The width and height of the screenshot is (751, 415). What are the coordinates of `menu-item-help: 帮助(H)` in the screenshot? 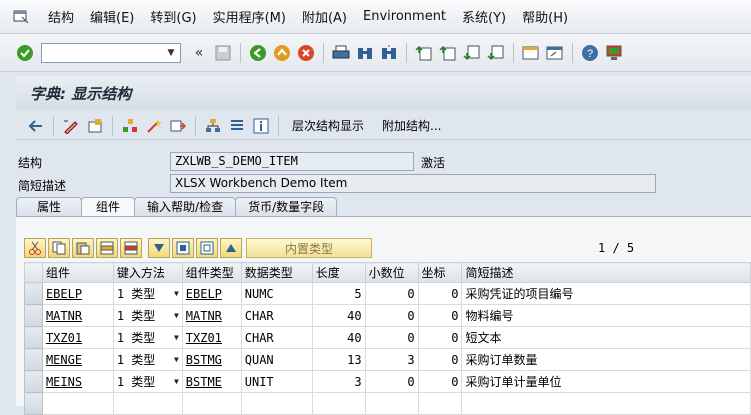 It's located at (545, 16).